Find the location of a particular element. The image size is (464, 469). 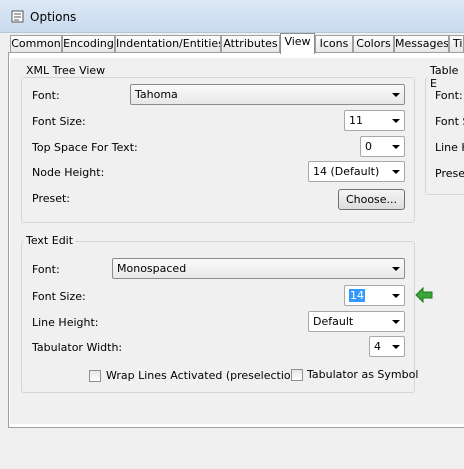

line-height-label: Line Height: is located at coordinates (65, 322).